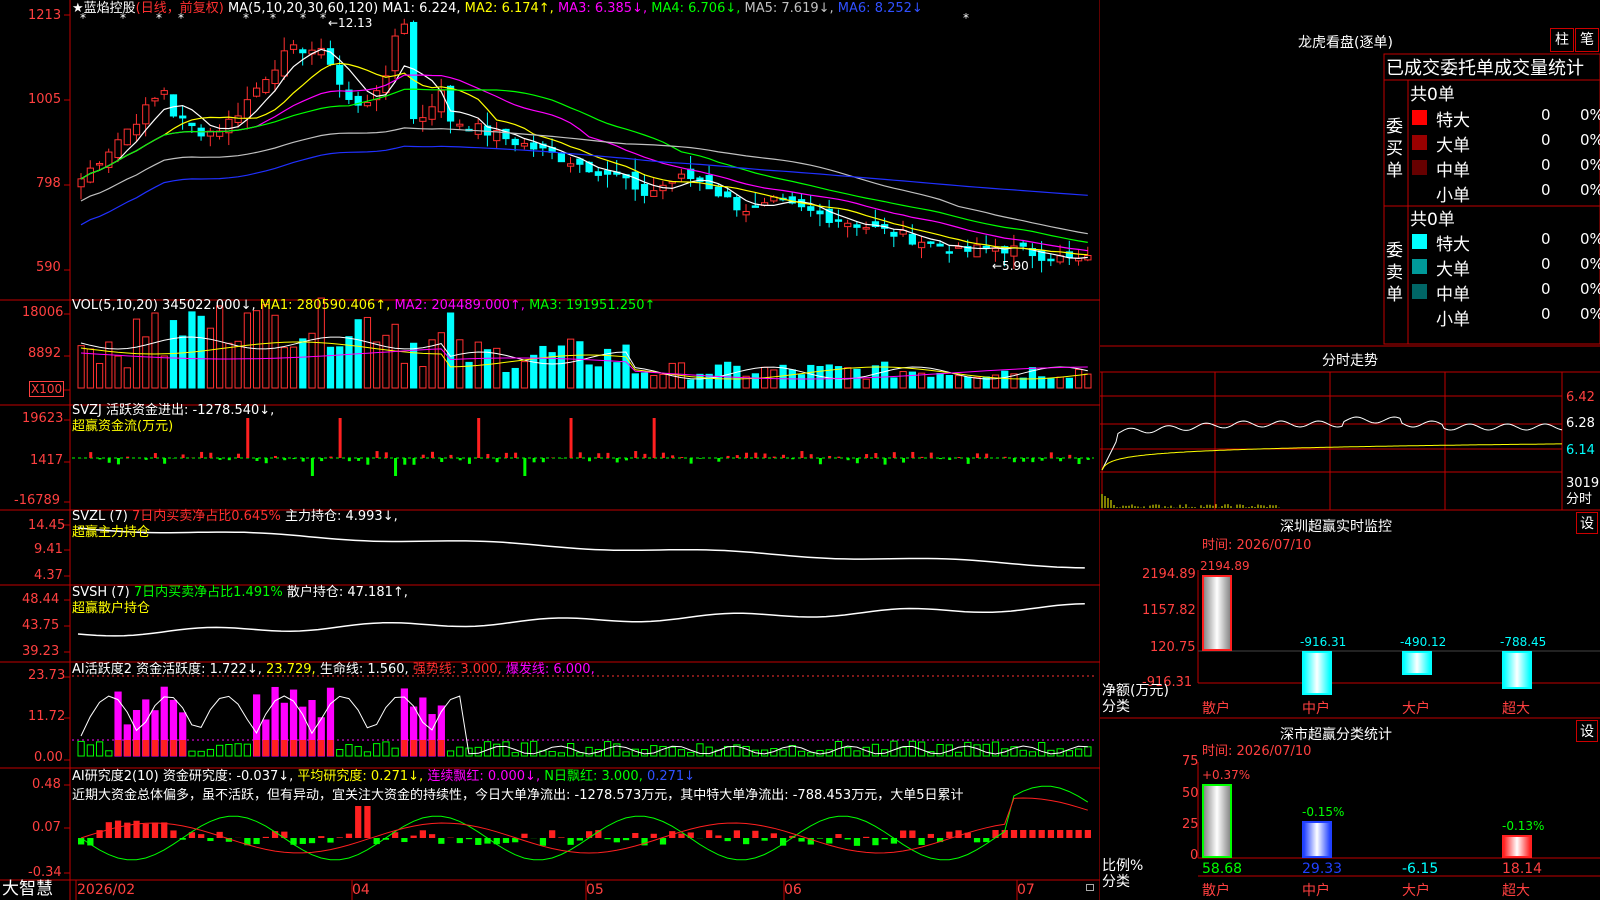  Describe the element at coordinates (592, 305) in the screenshot. I see `vol-ma3: MA3: 191951.250↑` at that location.